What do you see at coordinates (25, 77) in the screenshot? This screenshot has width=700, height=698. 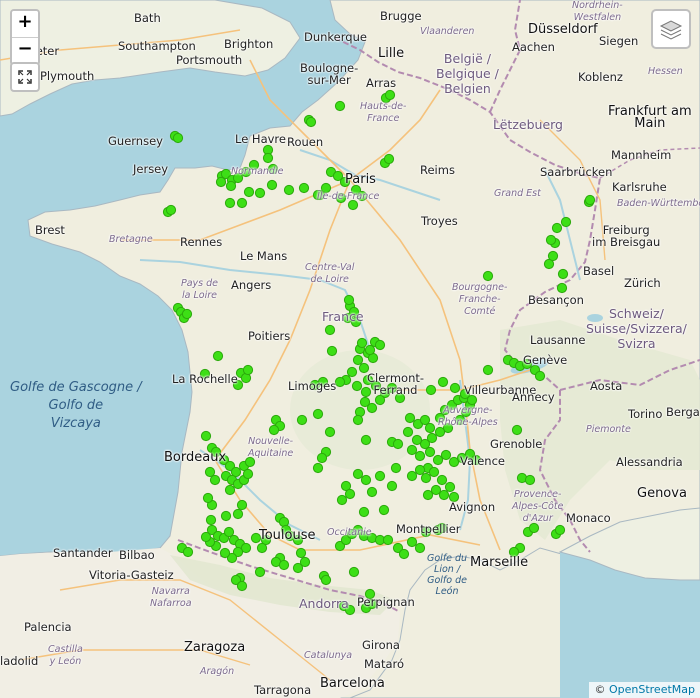 I see `fullscreen-button` at bounding box center [25, 77].